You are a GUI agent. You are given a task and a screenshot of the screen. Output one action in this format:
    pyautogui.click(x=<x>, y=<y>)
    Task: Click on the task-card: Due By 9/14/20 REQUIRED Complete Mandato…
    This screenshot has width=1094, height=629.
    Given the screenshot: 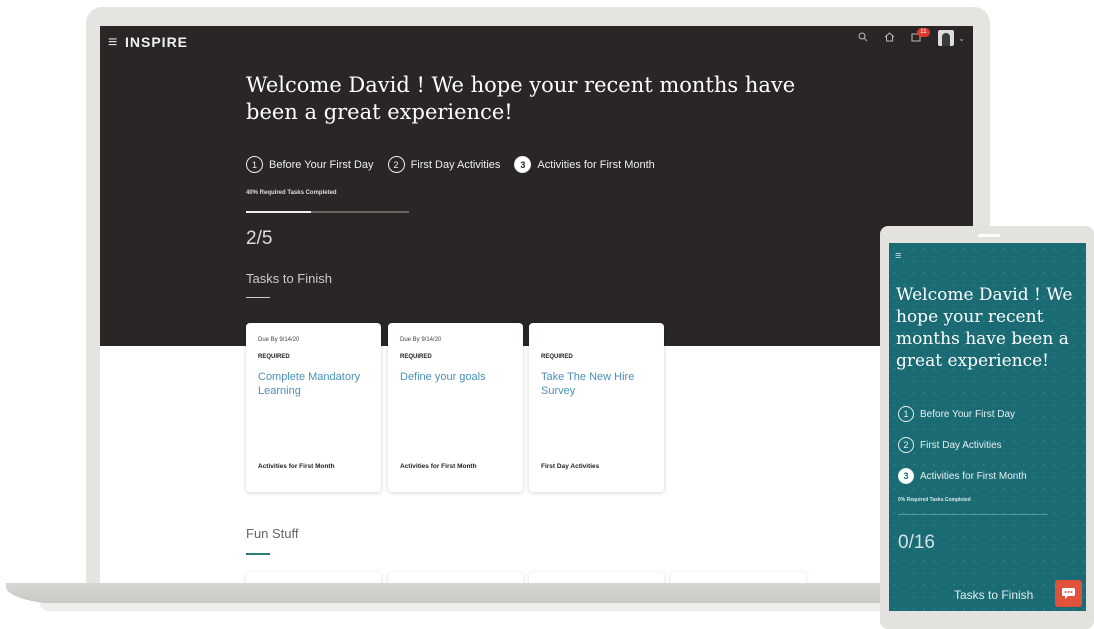 What is the action you would take?
    pyautogui.click(x=313, y=407)
    